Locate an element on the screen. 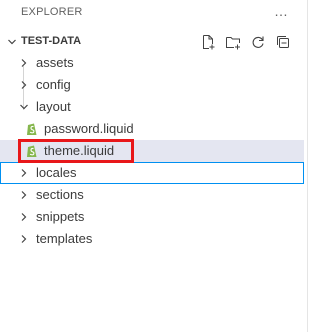 Image resolution: width=320 pixels, height=332 pixels. panel-title: EXPLORER is located at coordinates (52, 12).